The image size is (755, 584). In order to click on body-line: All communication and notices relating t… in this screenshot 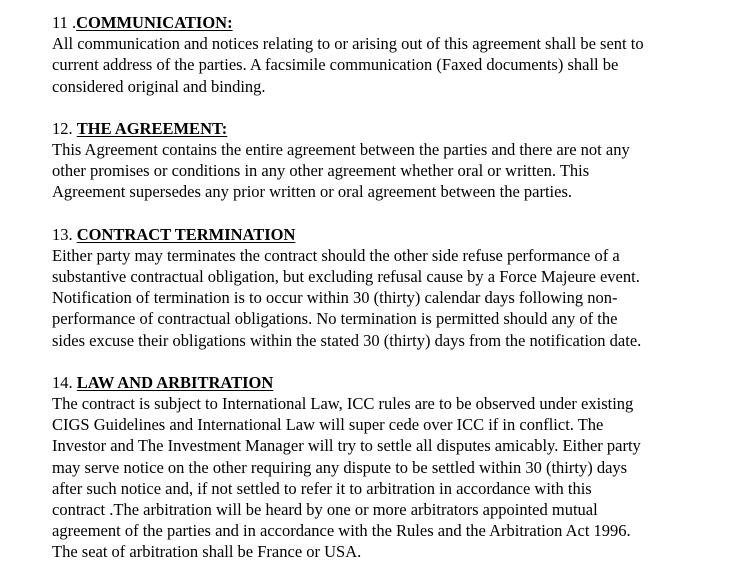, I will do `click(348, 44)`.